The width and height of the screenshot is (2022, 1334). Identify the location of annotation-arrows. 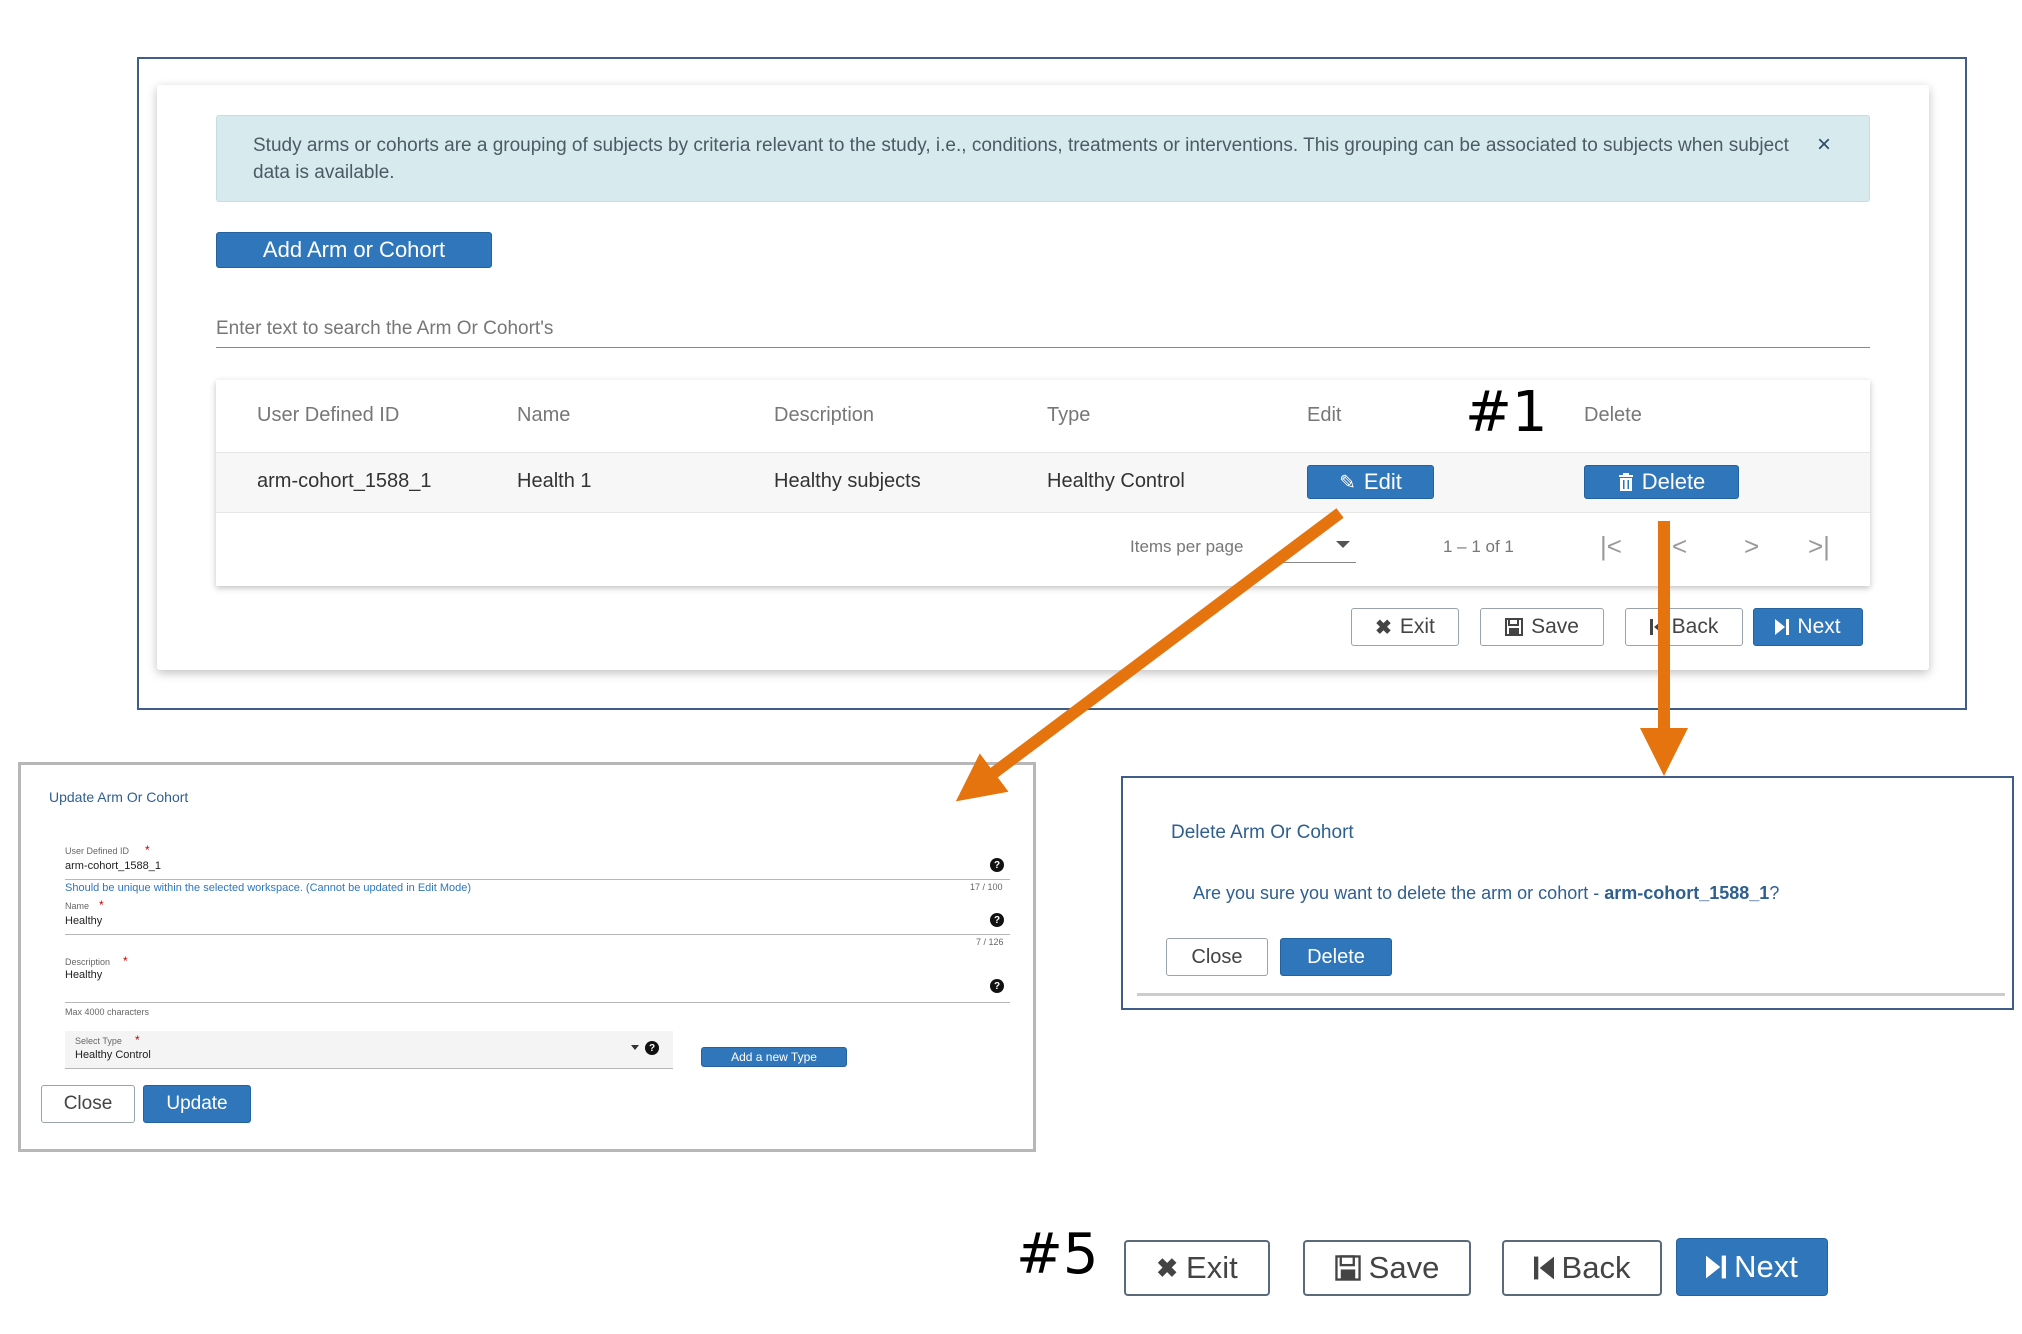
(1321, 655).